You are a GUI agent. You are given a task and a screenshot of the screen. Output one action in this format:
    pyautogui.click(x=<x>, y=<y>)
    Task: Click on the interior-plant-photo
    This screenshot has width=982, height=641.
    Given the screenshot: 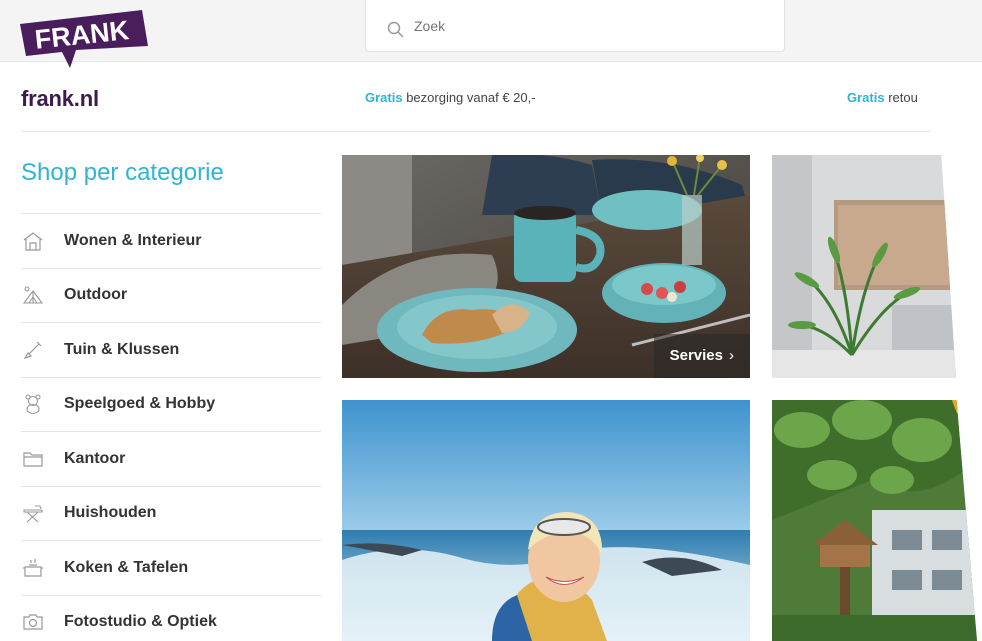 What is the action you would take?
    pyautogui.click(x=864, y=266)
    